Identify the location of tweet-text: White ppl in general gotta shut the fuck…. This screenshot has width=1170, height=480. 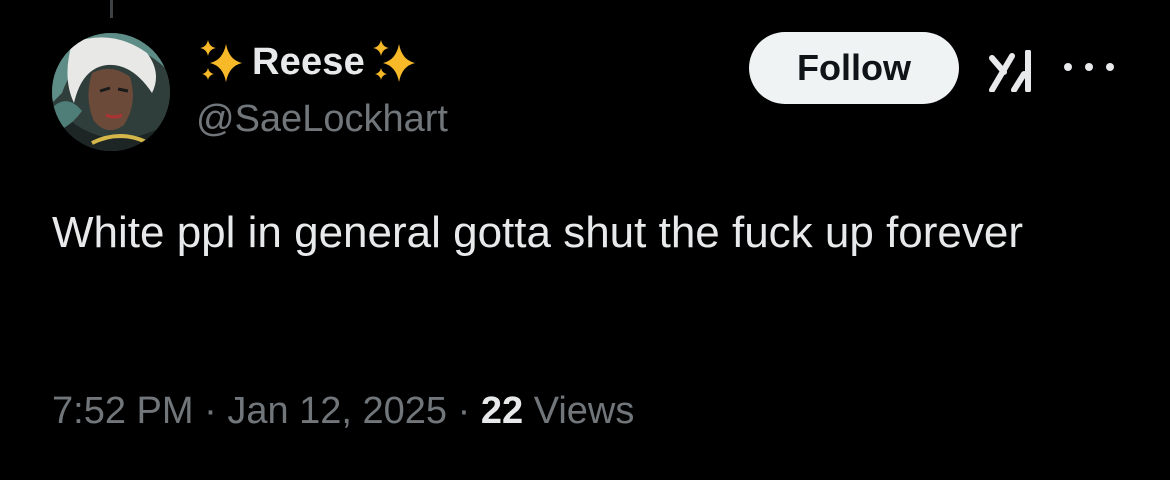
(538, 232).